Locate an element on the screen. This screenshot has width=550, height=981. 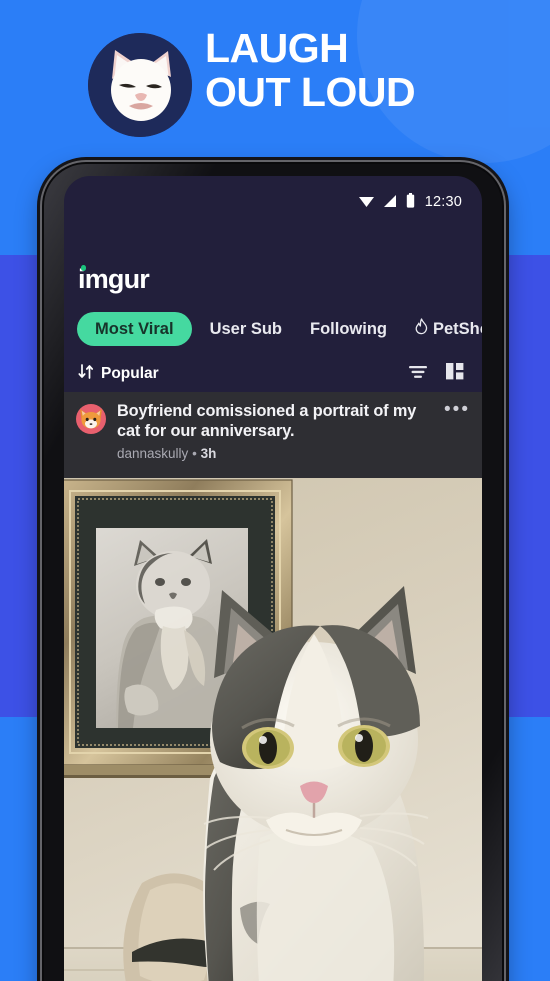
imgur-wordmark: imgur is located at coordinates (114, 279).